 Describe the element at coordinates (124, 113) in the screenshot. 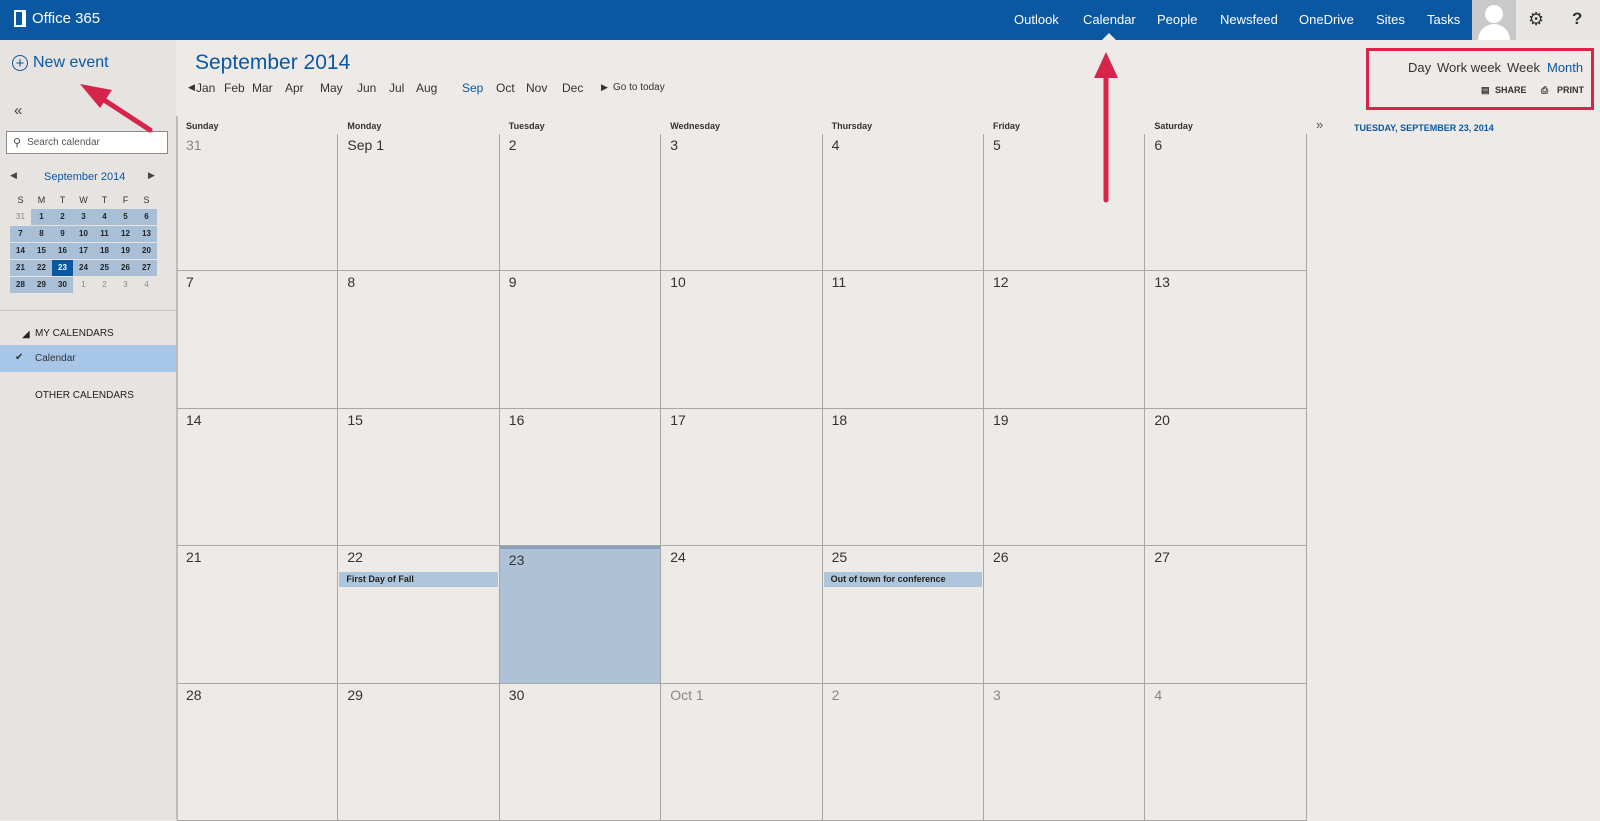

I see `arrow-to-new-event` at that location.